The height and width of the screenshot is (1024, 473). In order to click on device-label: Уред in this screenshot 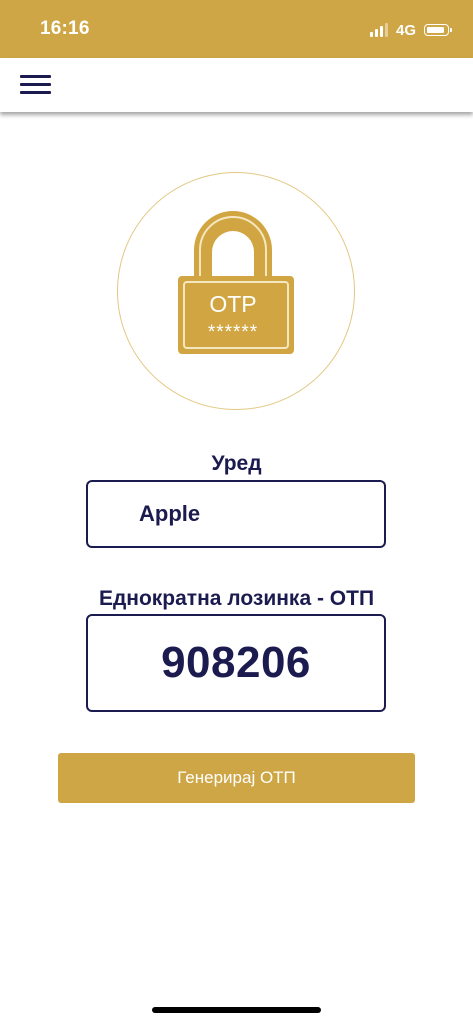, I will do `click(236, 463)`.